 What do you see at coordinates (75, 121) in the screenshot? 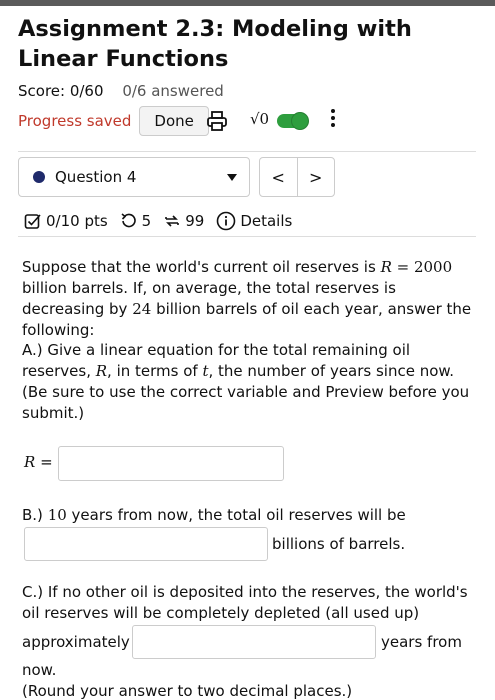
I see `progress-saved-status: Progress saved` at bounding box center [75, 121].